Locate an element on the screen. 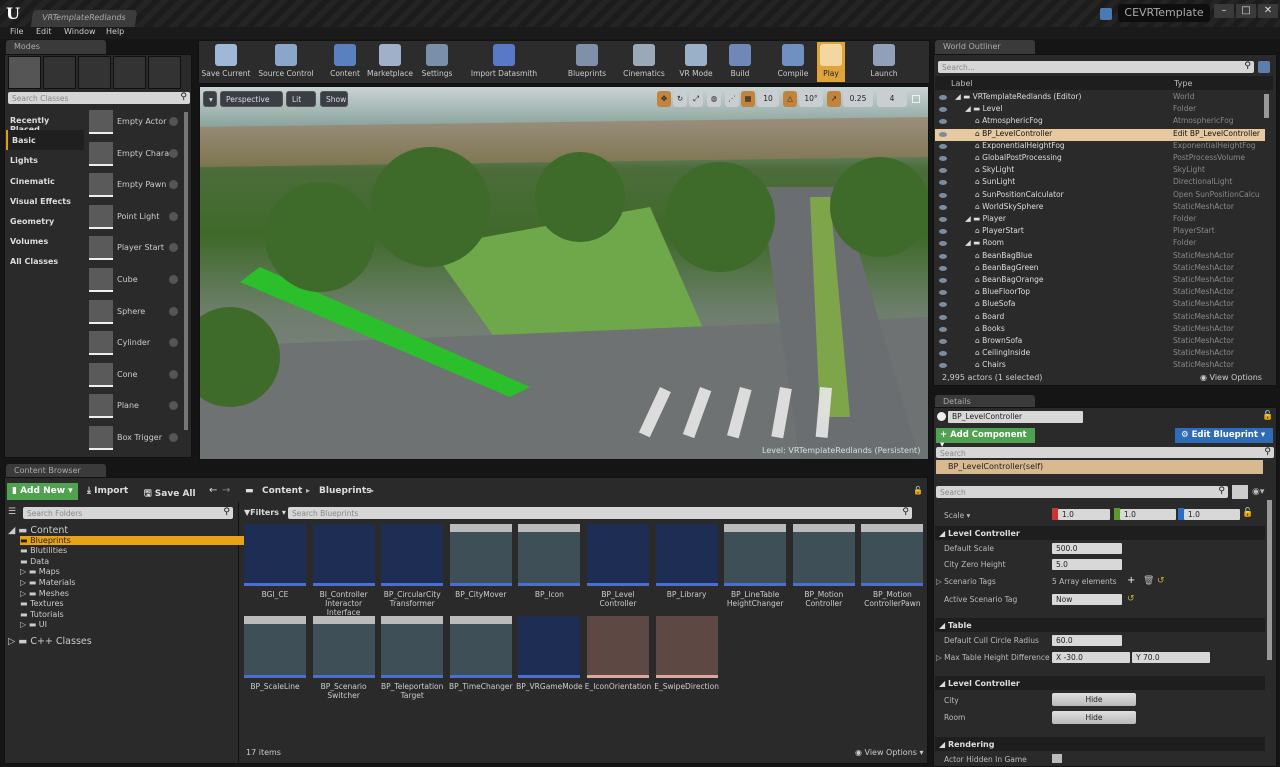 This screenshot has height=767, width=1280. table-section: ◢ Table is located at coordinates (1100, 625).